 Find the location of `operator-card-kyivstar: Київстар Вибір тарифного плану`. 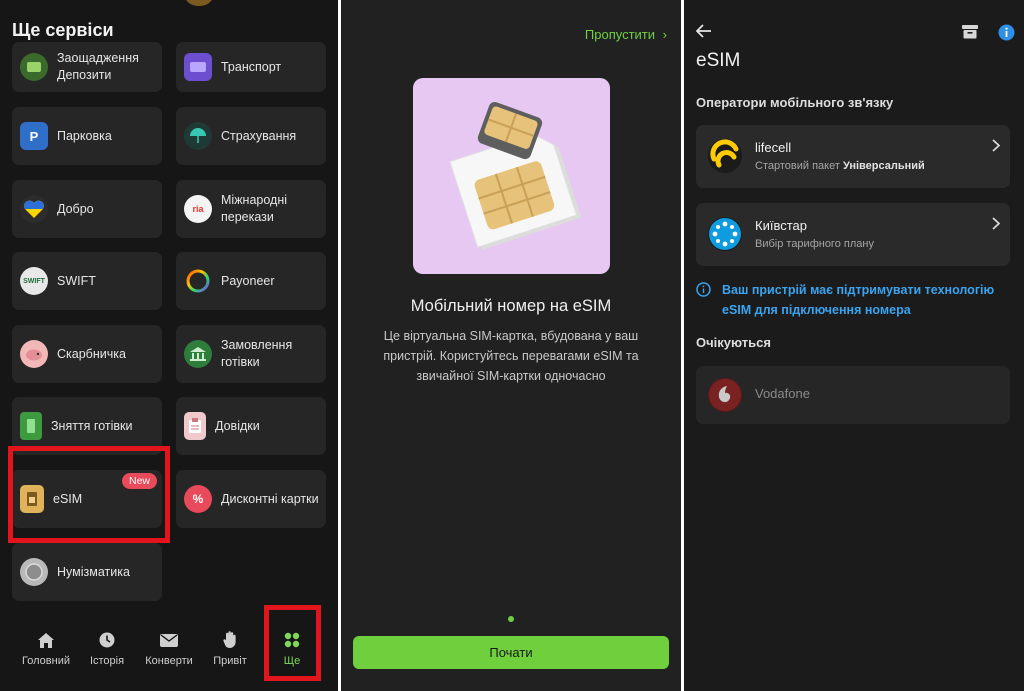

operator-card-kyivstar: Київстар Вибір тарифного плану is located at coordinates (853, 234).